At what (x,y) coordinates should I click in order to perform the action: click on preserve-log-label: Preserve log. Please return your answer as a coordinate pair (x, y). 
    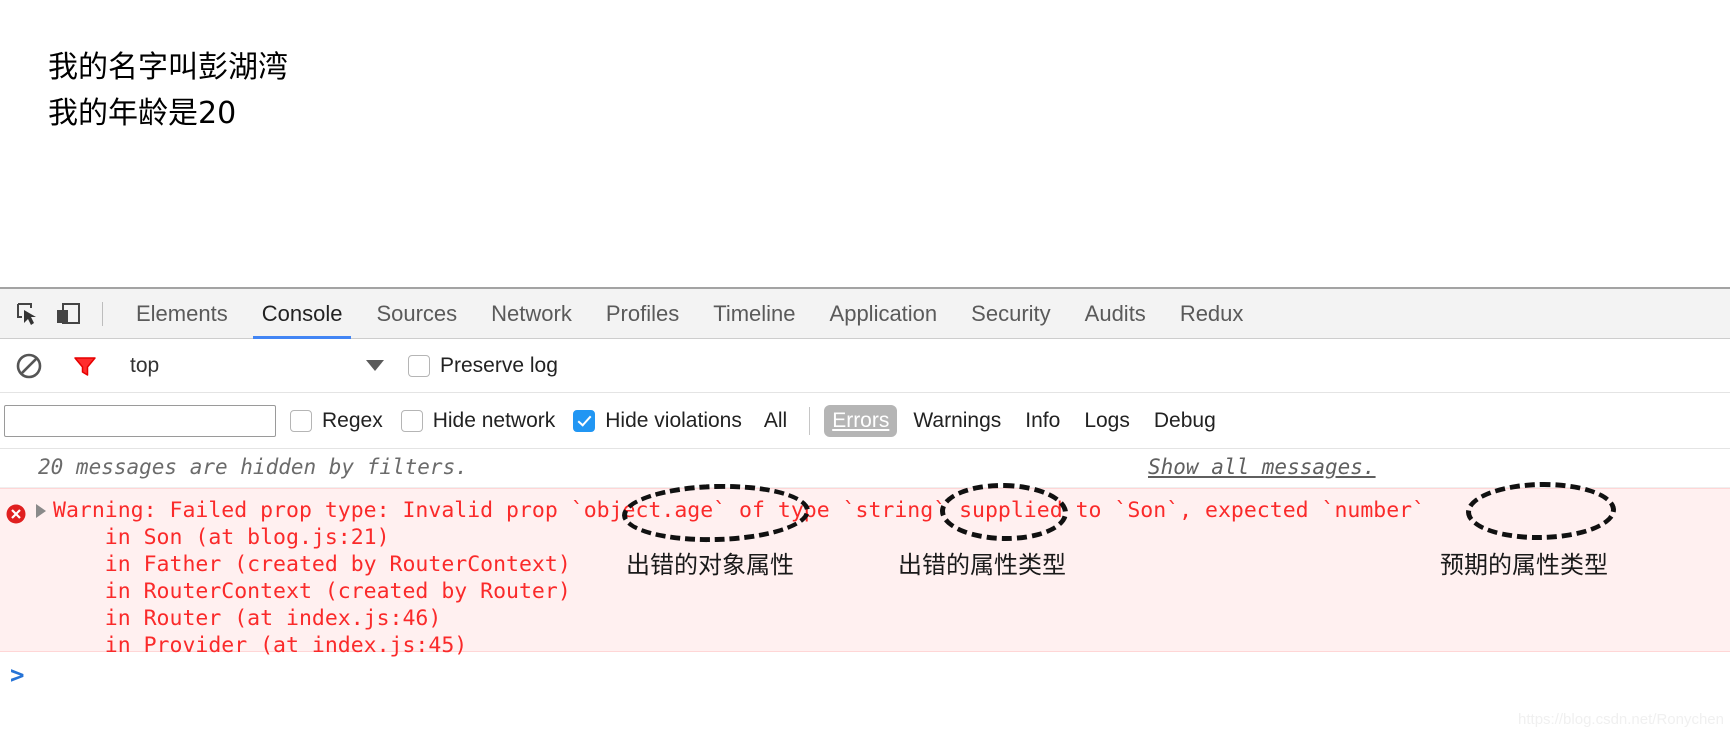
    Looking at the image, I should click on (499, 365).